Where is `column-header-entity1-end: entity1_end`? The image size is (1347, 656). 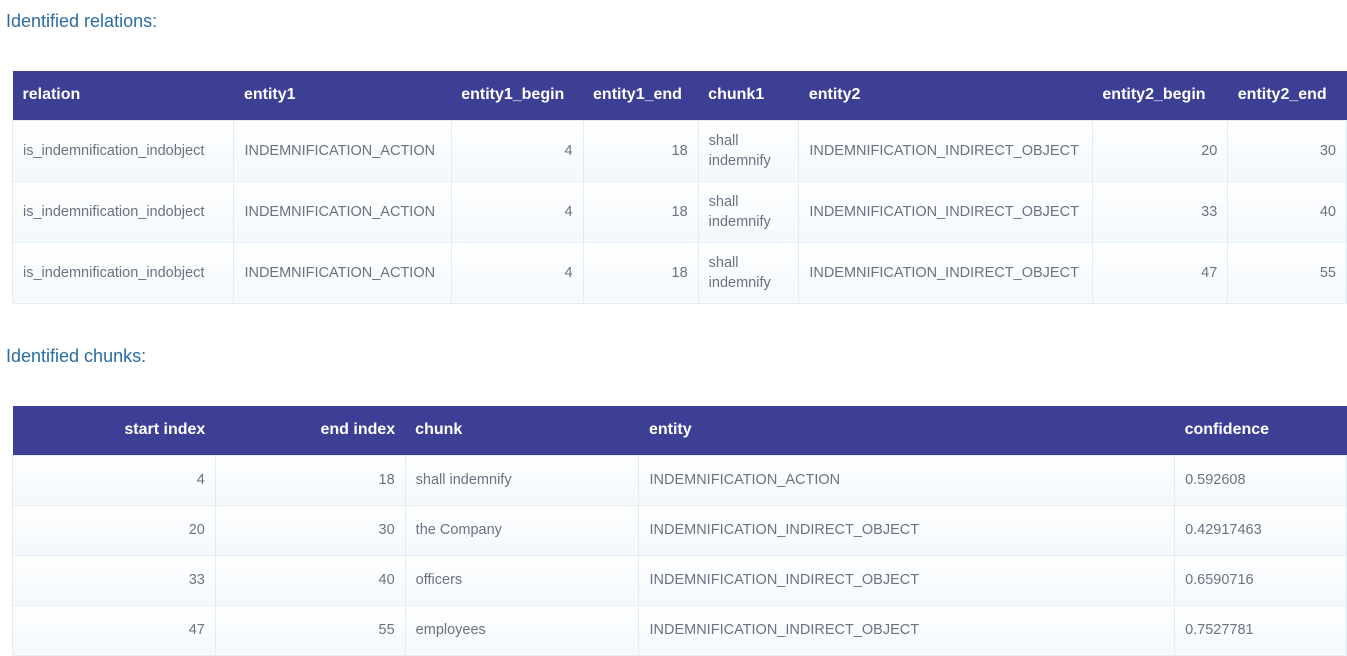 column-header-entity1-end: entity1_end is located at coordinates (641, 95).